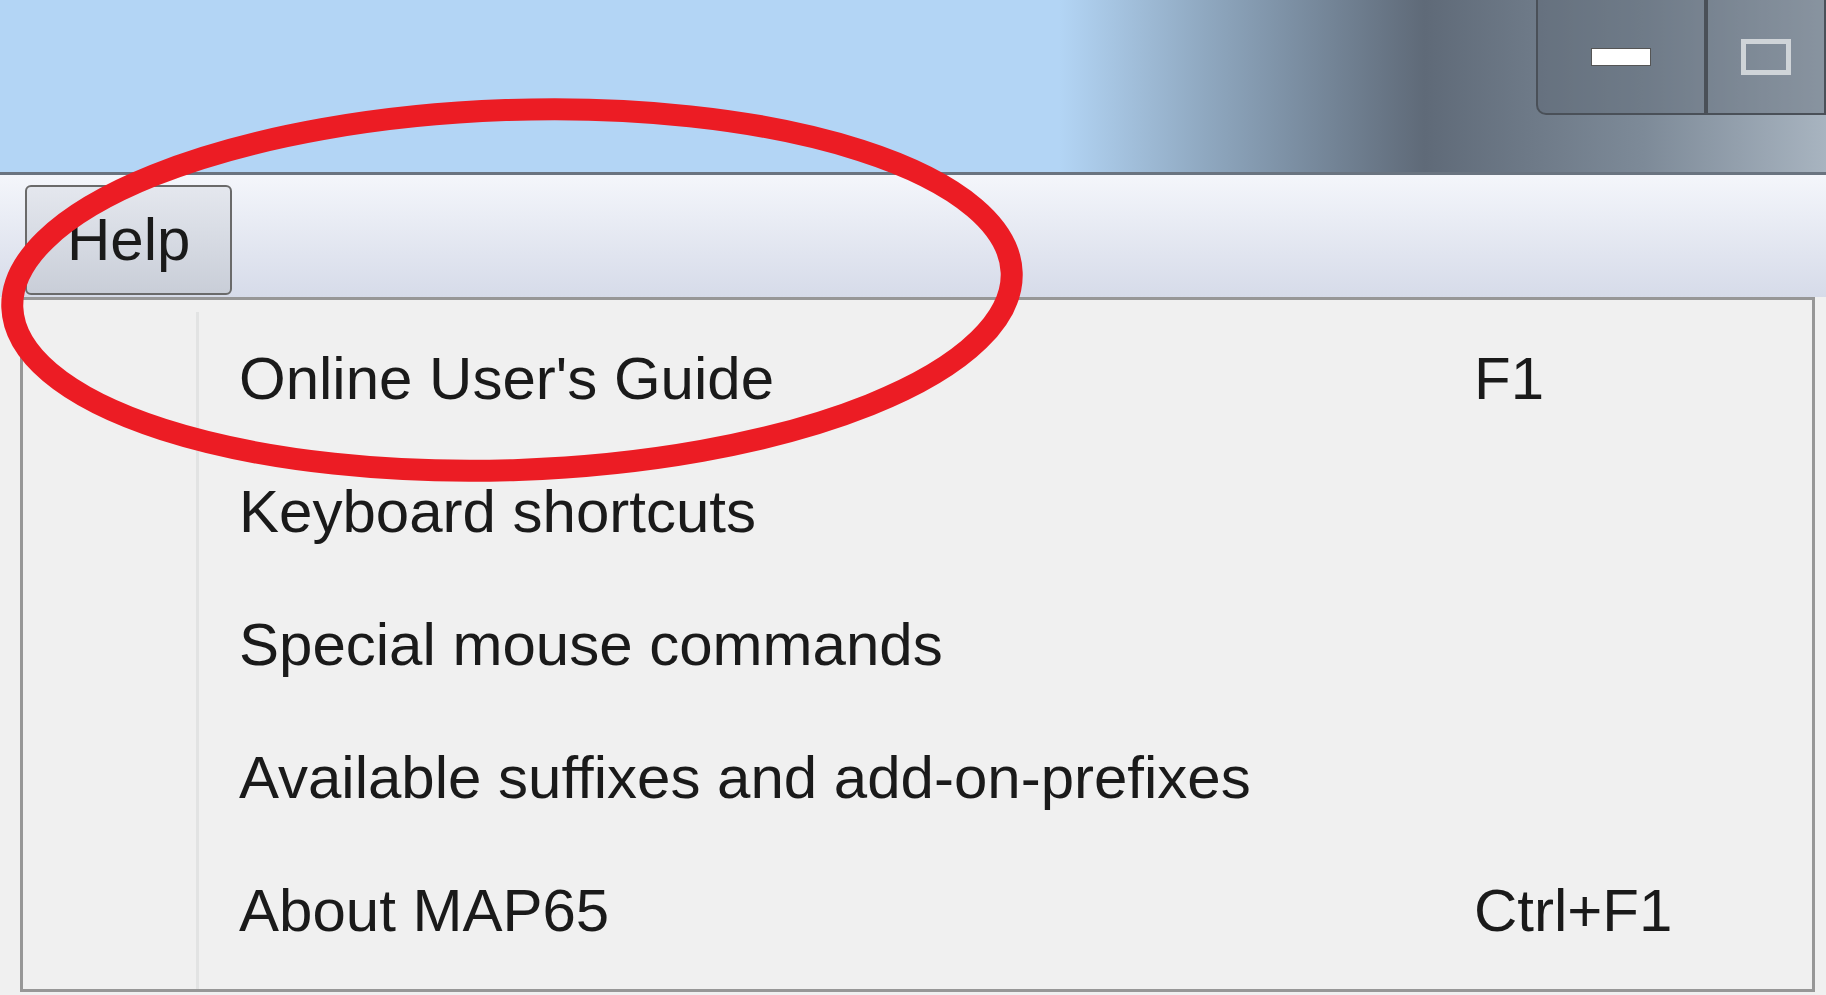 This screenshot has width=1826, height=995. What do you see at coordinates (1005, 511) in the screenshot?
I see `menu-item: Keyboard shortcuts` at bounding box center [1005, 511].